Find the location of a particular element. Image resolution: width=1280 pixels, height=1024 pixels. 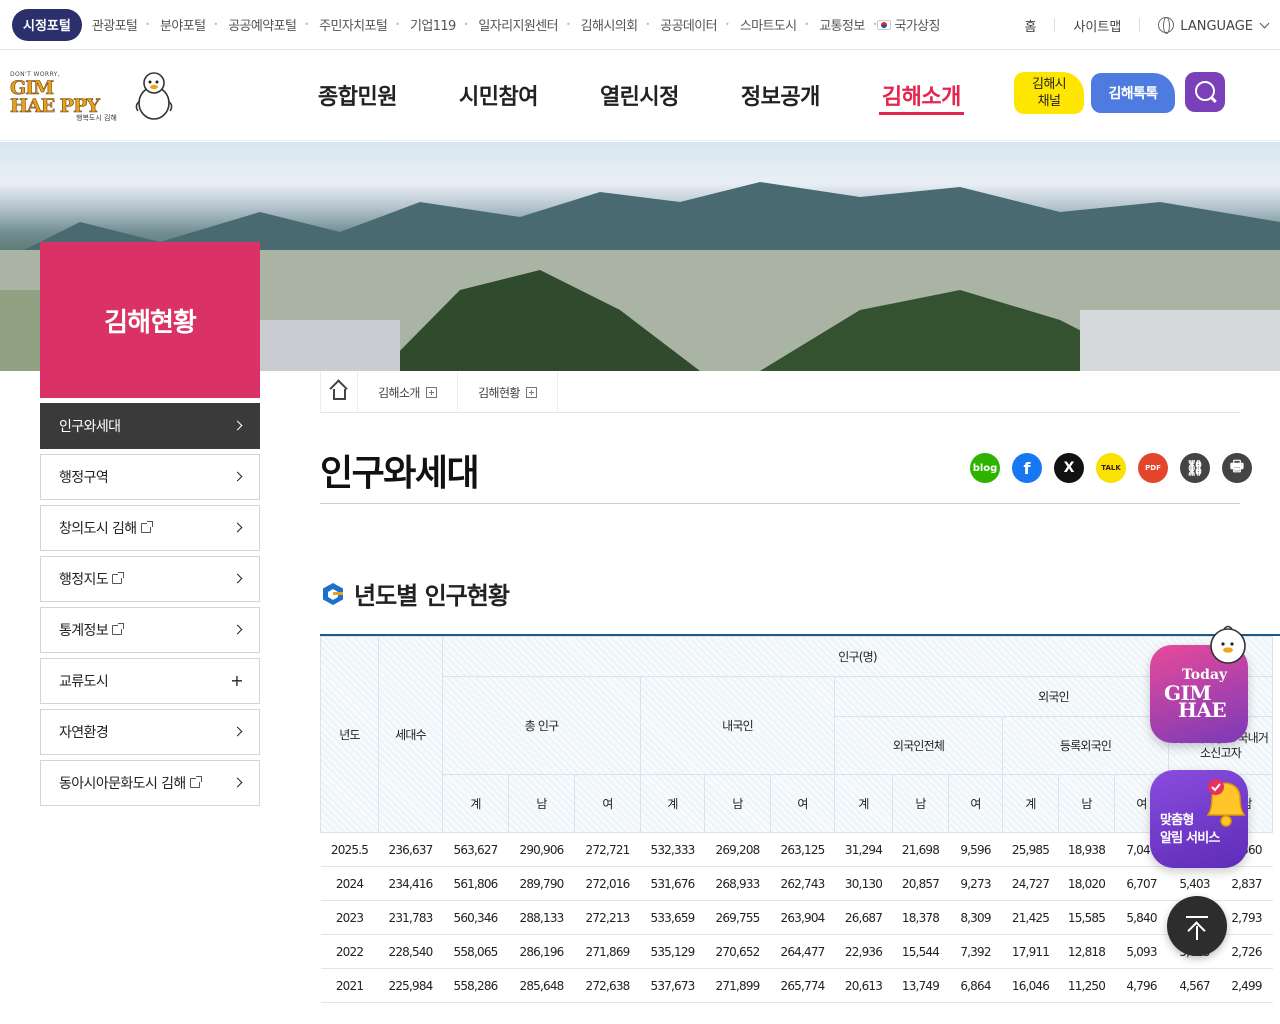

table-cell: 263,904 is located at coordinates (802, 917).